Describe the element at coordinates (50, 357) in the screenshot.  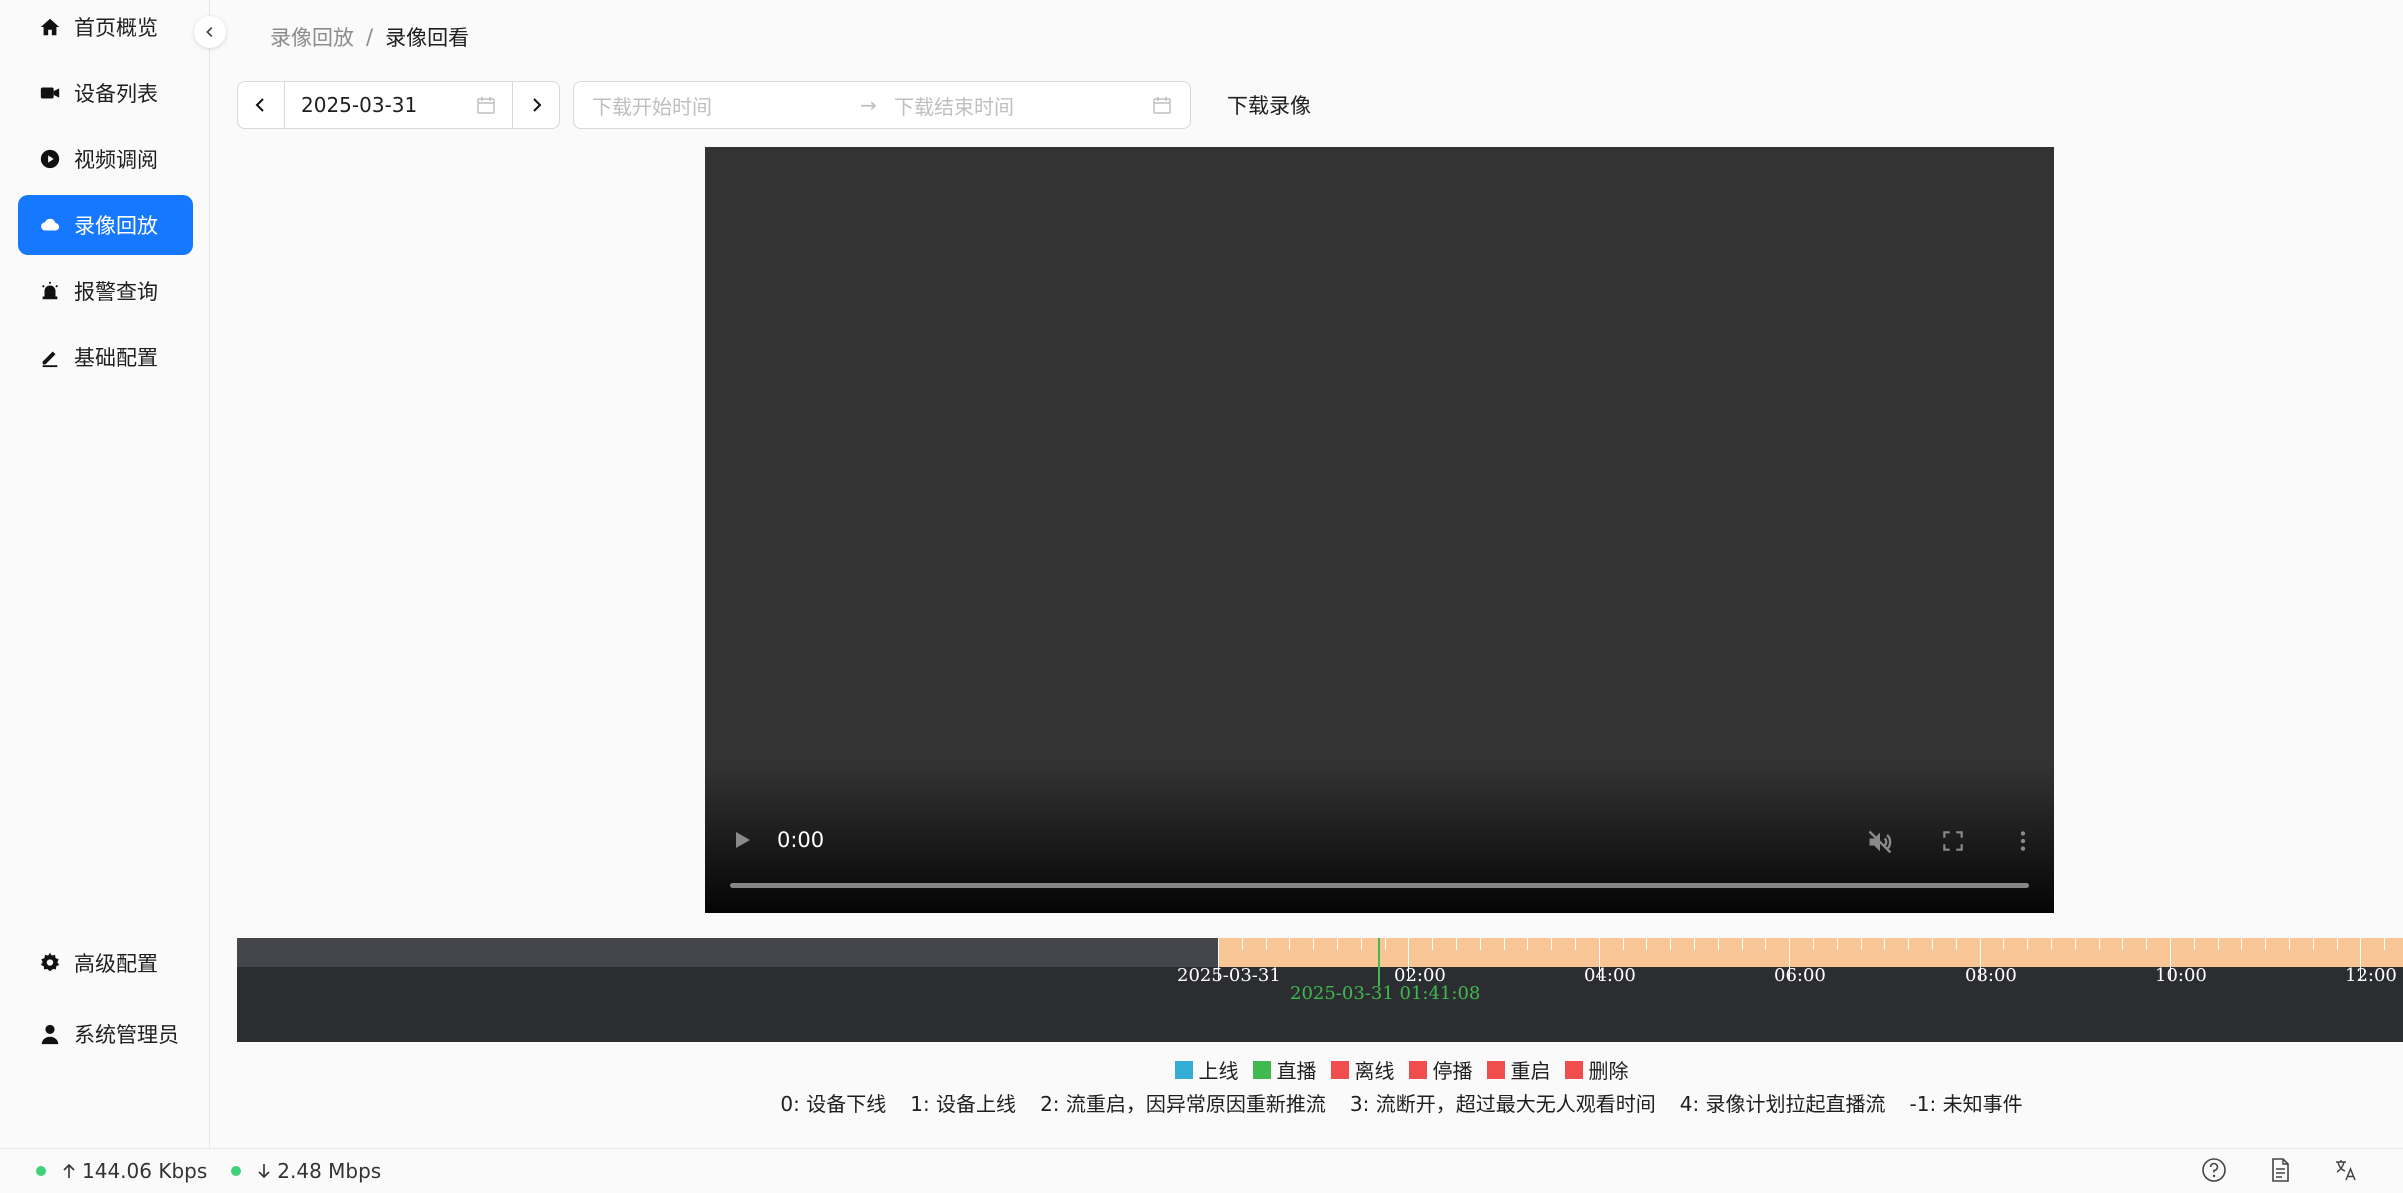
I see `edit-icon` at that location.